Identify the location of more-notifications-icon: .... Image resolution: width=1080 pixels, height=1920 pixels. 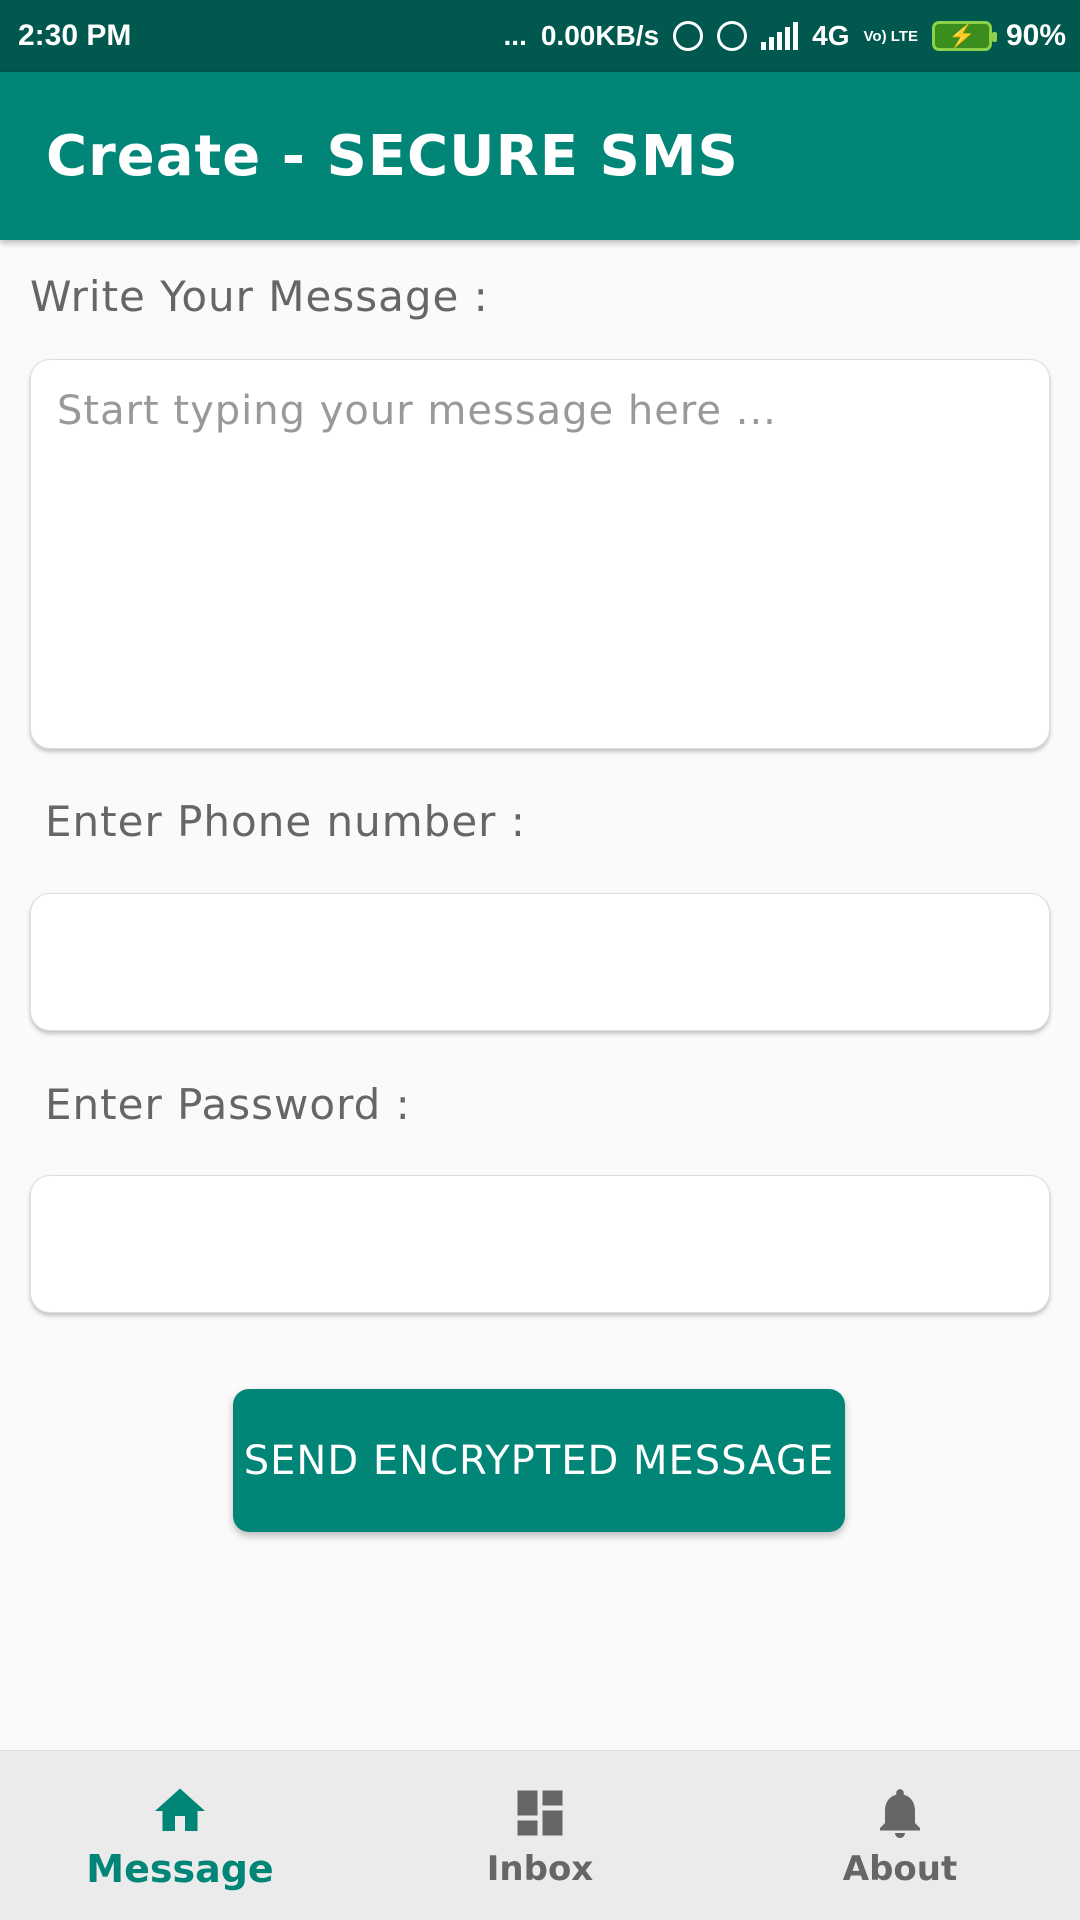
(515, 35).